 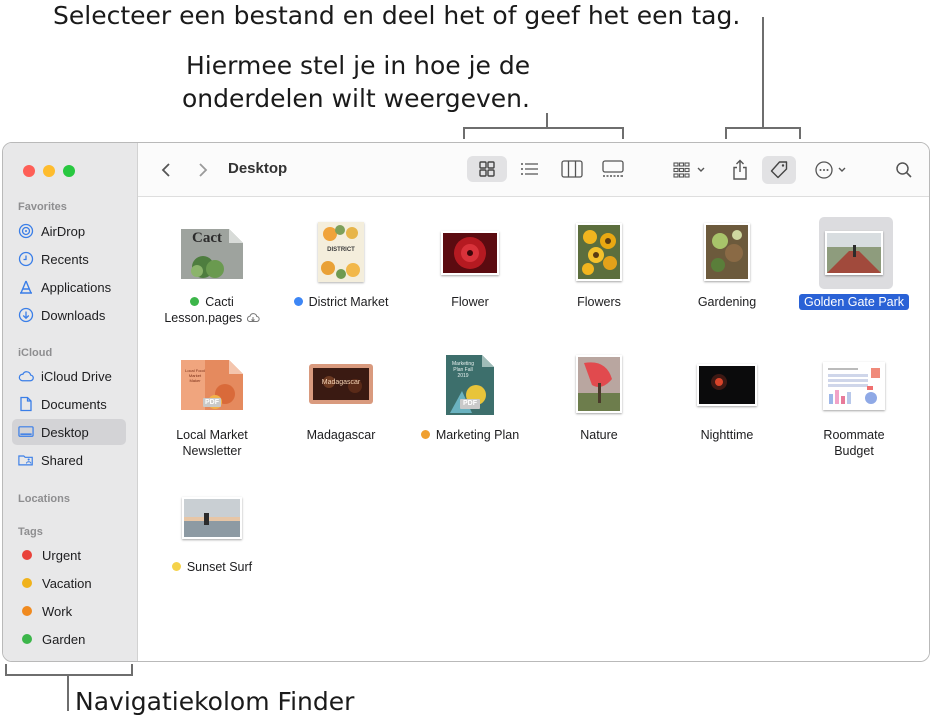 What do you see at coordinates (212, 567) in the screenshot?
I see `file-name: Sunset Surf` at bounding box center [212, 567].